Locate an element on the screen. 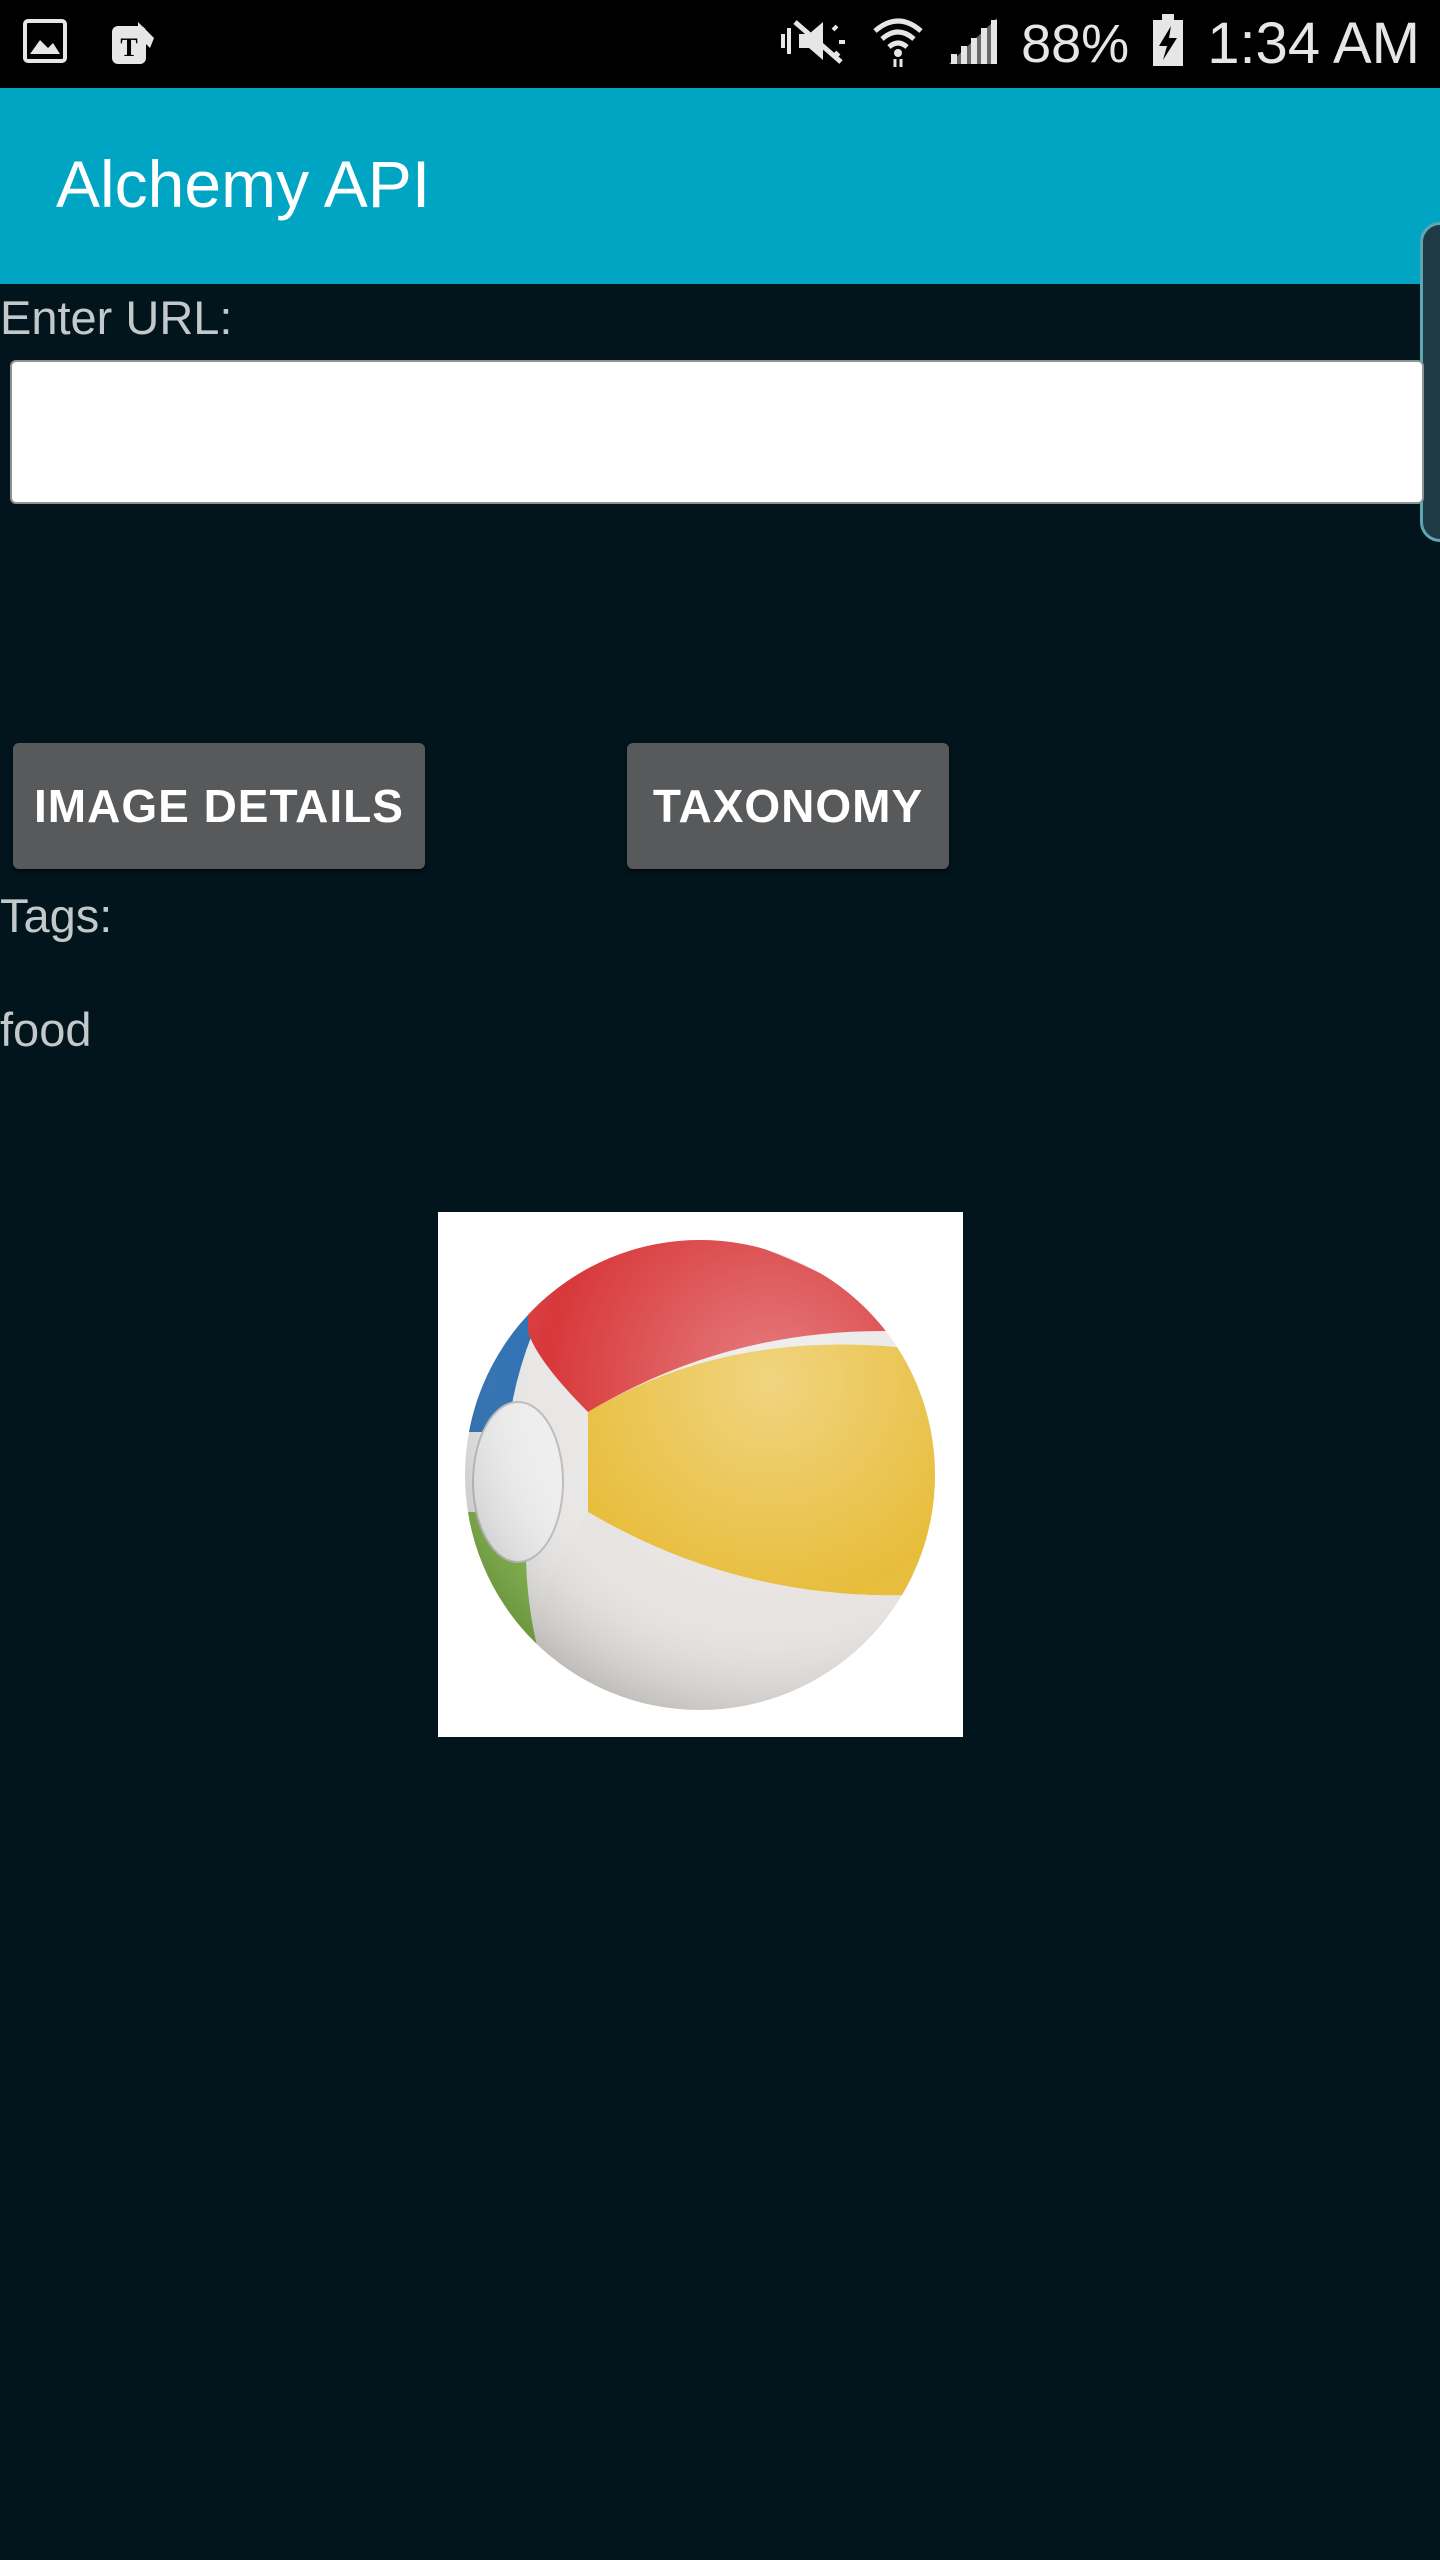 The image size is (1440, 2560). gallery-icon is located at coordinates (45, 46).